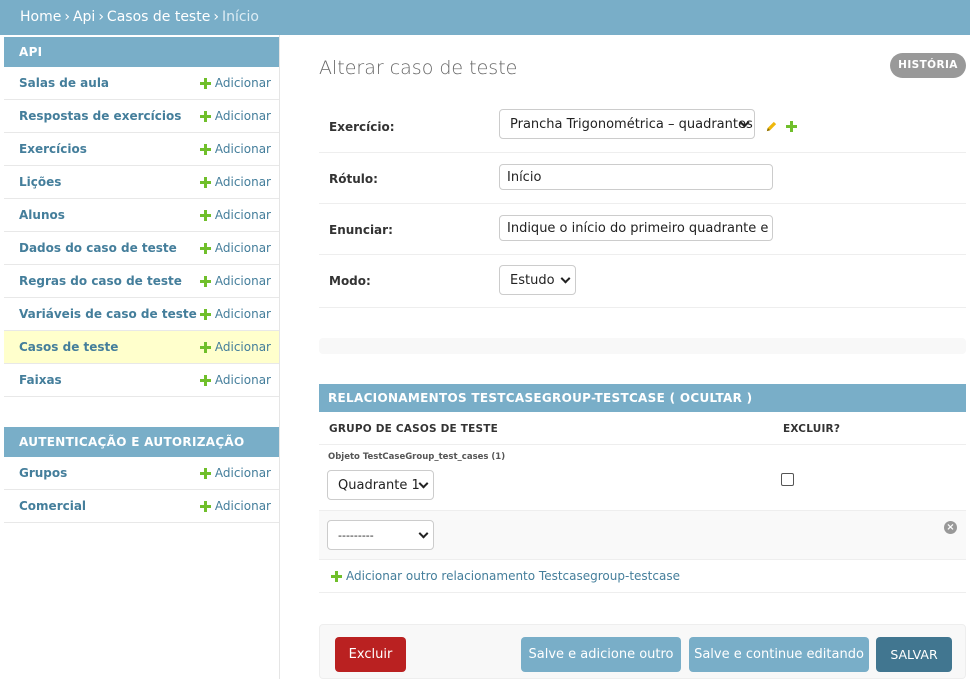 The image size is (970, 679). What do you see at coordinates (158, 17) in the screenshot?
I see `breadcrumb-model-link: Casos de teste` at bounding box center [158, 17].